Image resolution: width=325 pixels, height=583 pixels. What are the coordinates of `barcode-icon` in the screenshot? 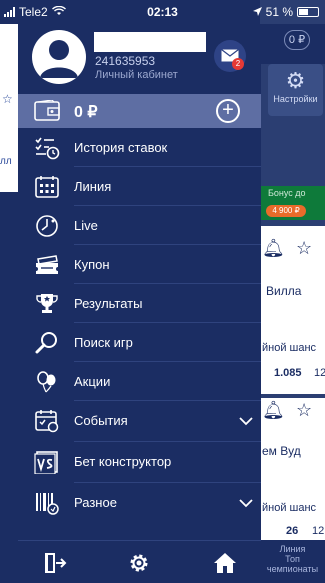 It's located at (47, 503).